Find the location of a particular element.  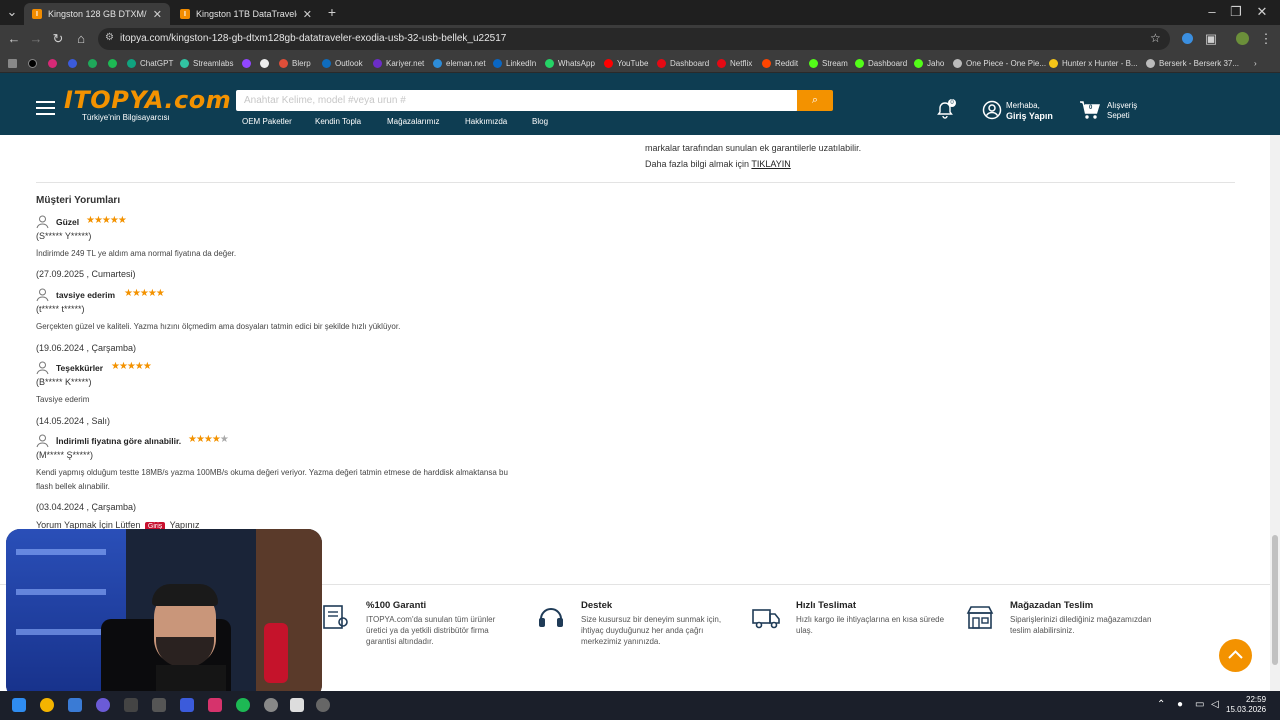

windows-taskbar: ⌃ ● ▭ ◁ 22:59 15.03.2026 is located at coordinates (640, 705).